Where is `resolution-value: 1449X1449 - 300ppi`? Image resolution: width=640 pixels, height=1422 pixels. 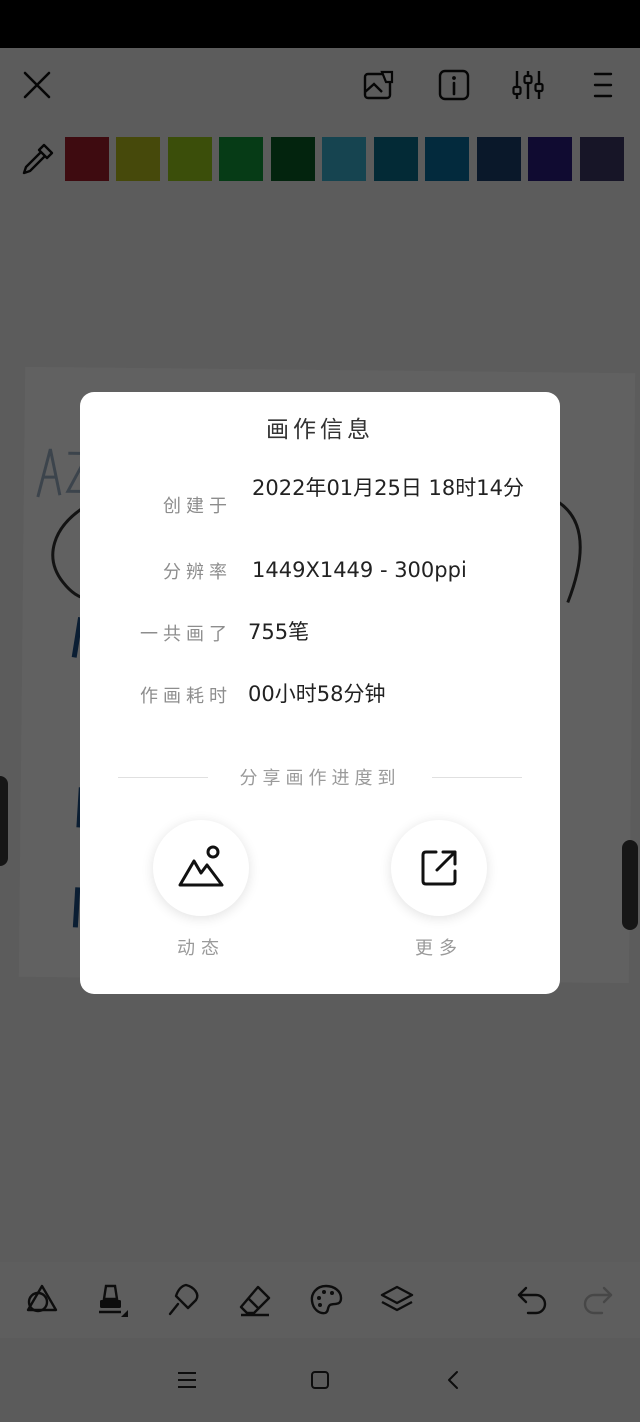
resolution-value: 1449X1449 - 300ppi is located at coordinates (359, 570).